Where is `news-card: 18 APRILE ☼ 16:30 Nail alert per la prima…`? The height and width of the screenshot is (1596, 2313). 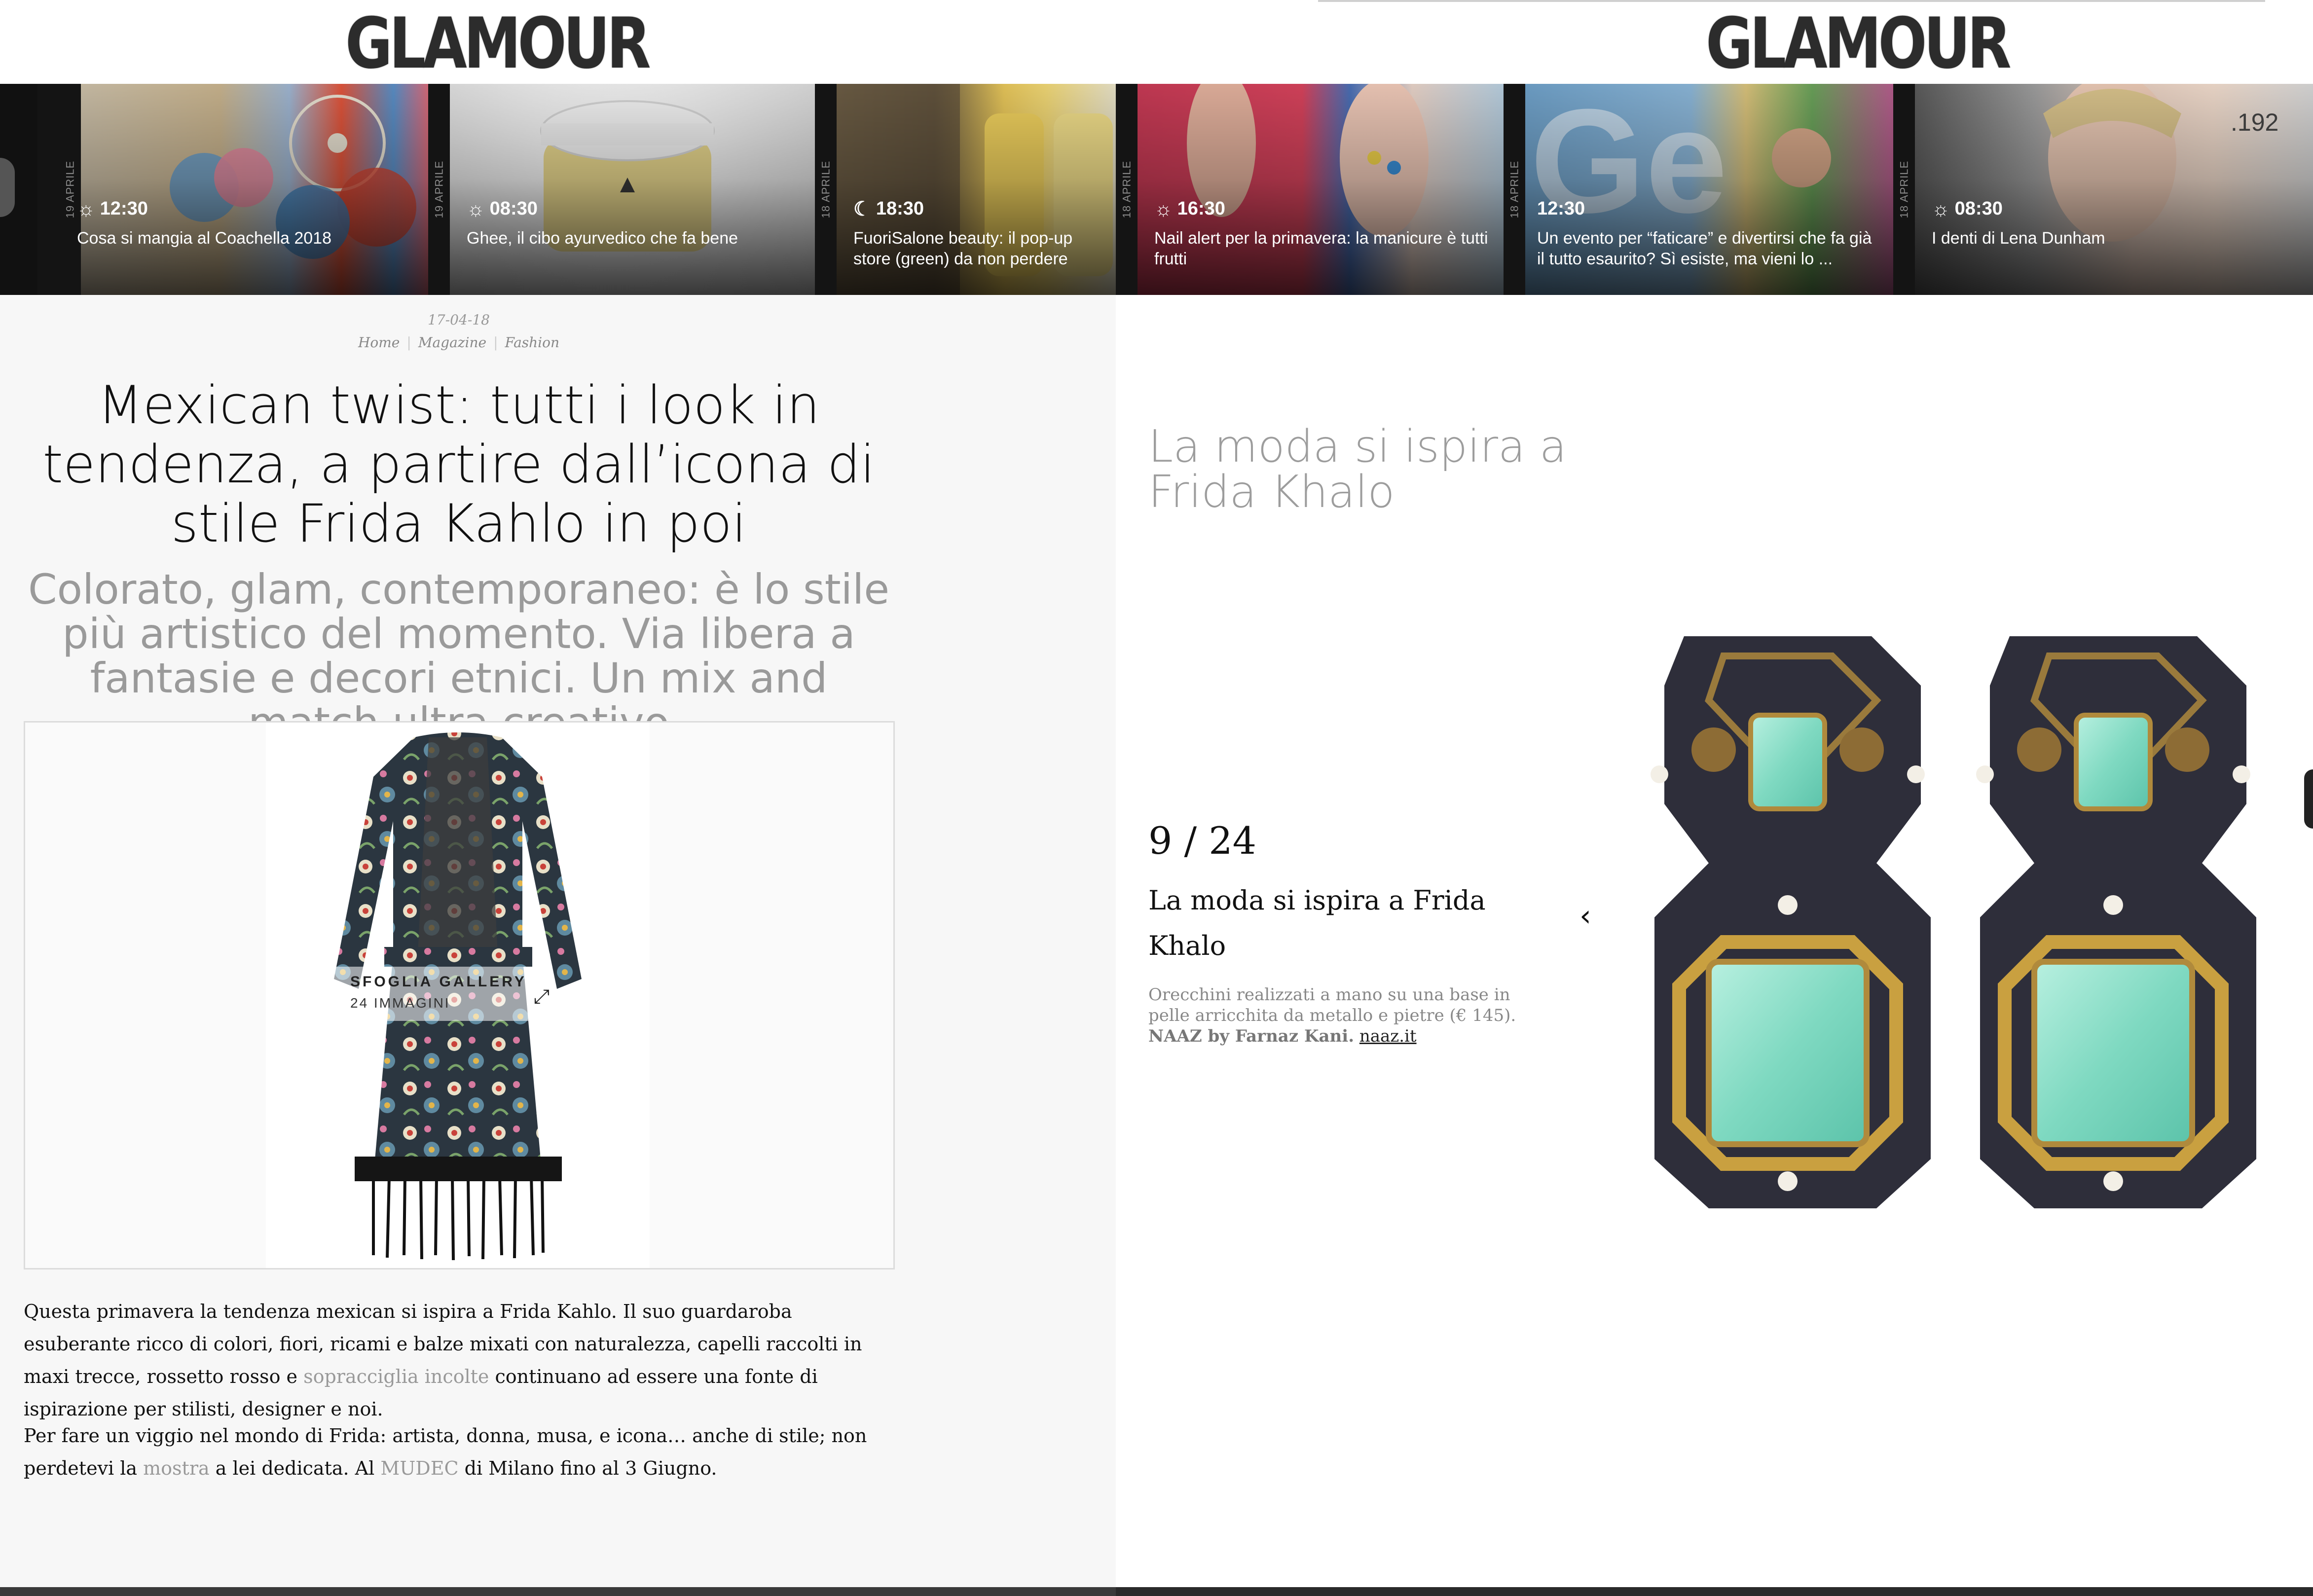
news-card: 18 APRILE ☼ 16:30 Nail alert per la prima… is located at coordinates (1310, 189).